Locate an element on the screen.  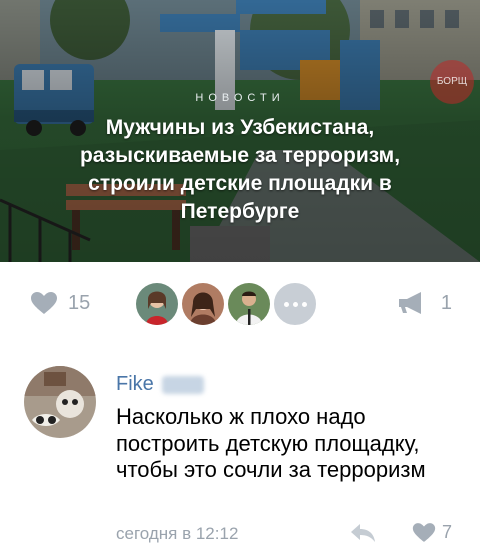
more-likers-button is located at coordinates (295, 304).